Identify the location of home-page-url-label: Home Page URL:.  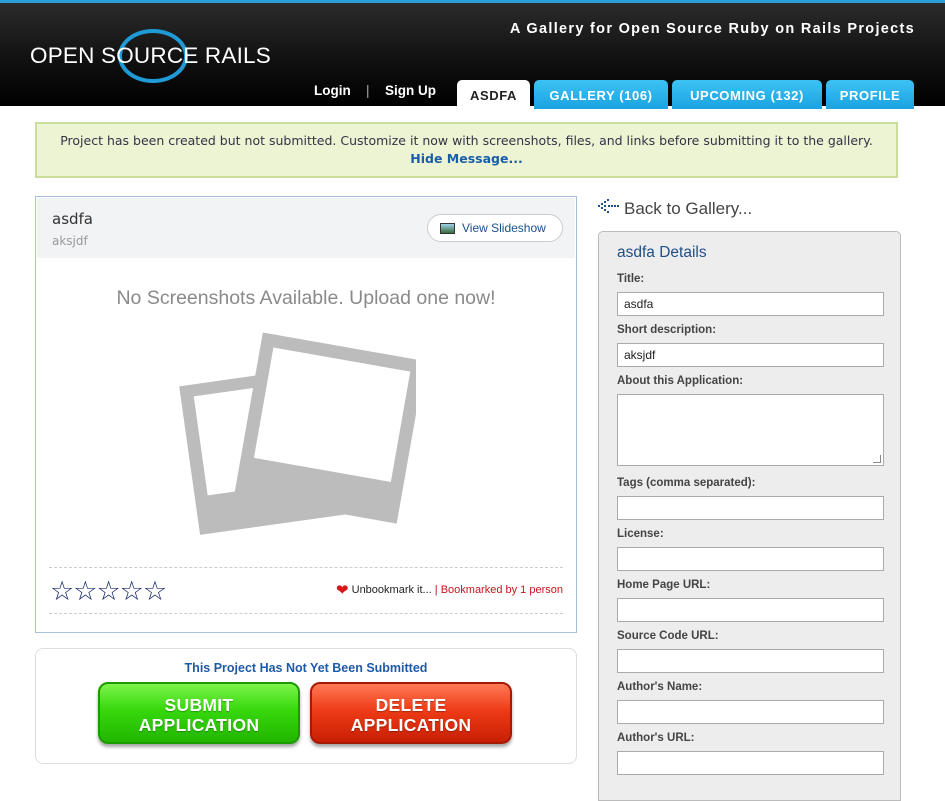
(664, 585).